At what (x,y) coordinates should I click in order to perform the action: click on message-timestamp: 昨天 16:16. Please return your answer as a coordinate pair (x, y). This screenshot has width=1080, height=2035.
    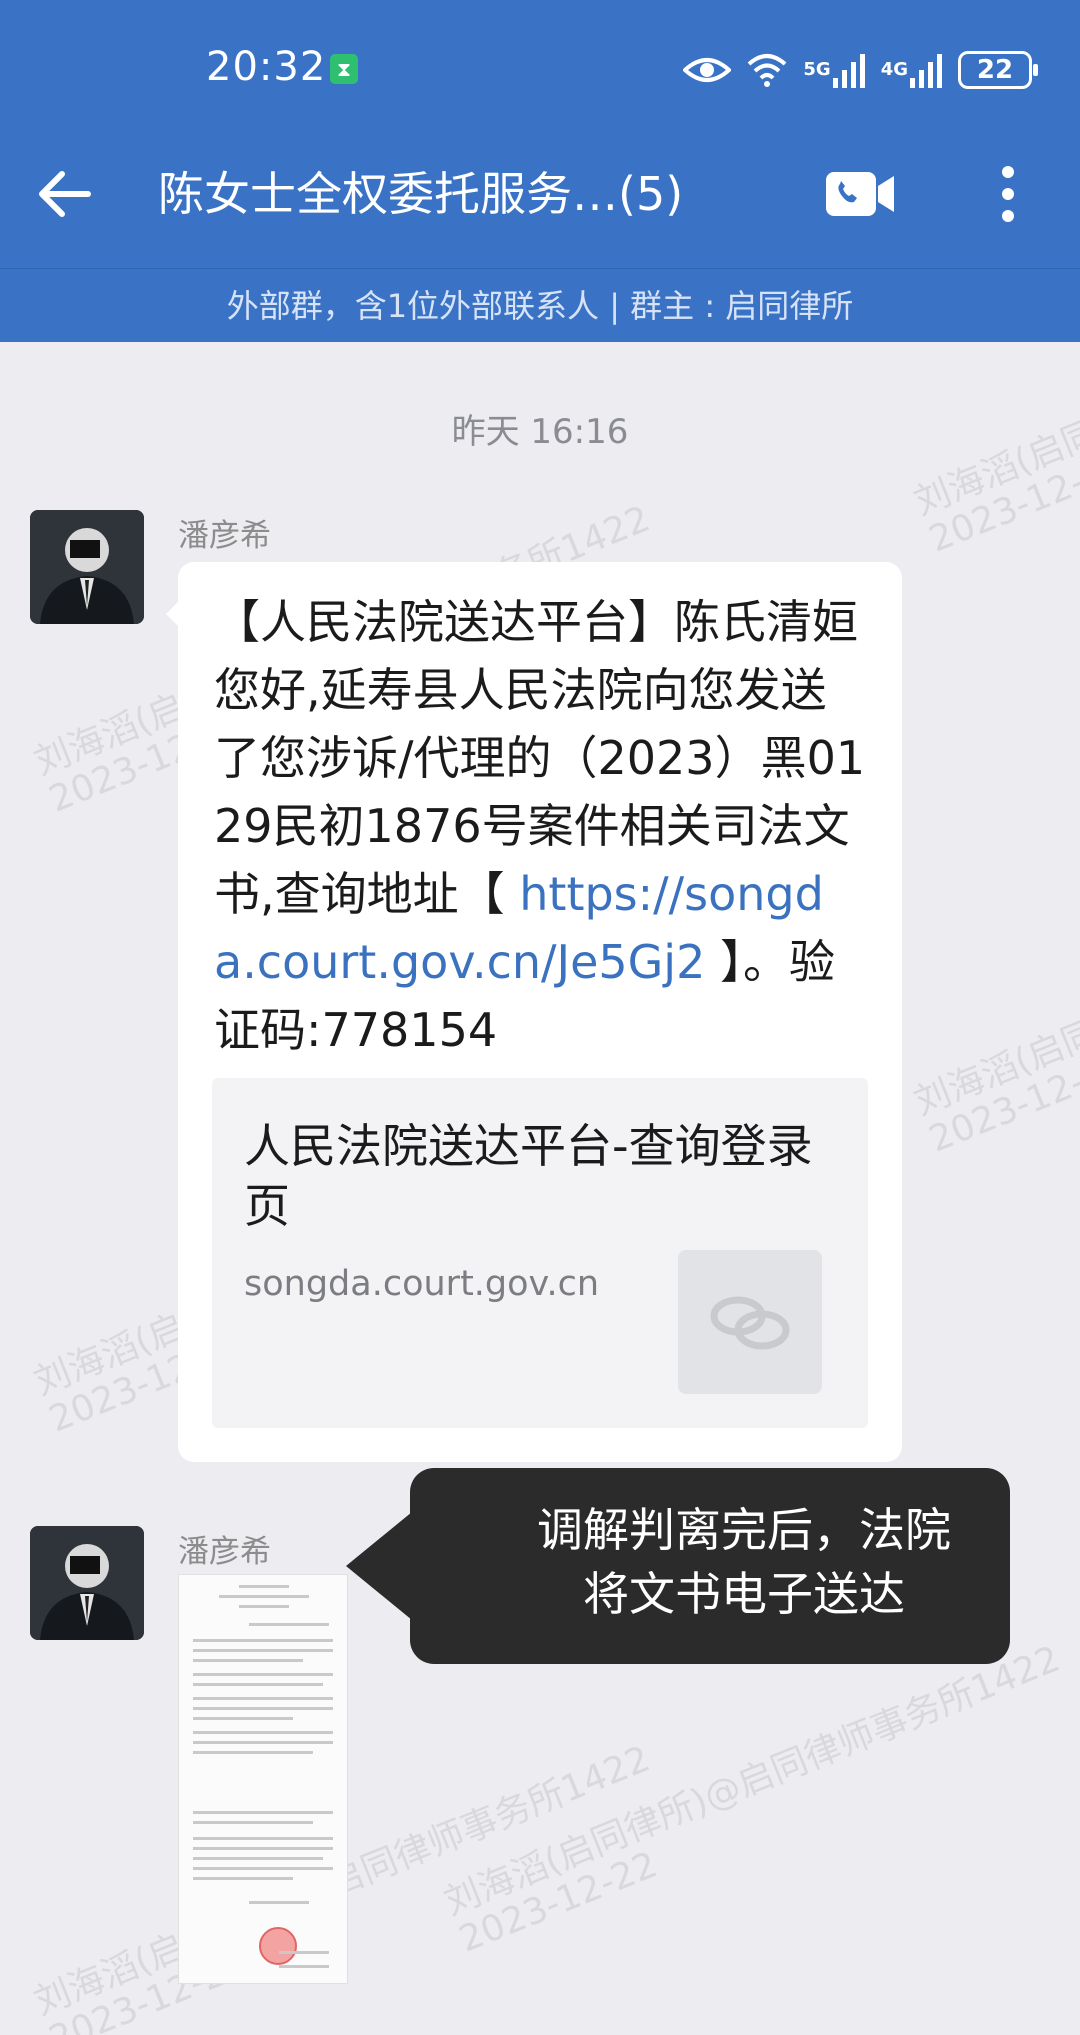
    Looking at the image, I should click on (540, 432).